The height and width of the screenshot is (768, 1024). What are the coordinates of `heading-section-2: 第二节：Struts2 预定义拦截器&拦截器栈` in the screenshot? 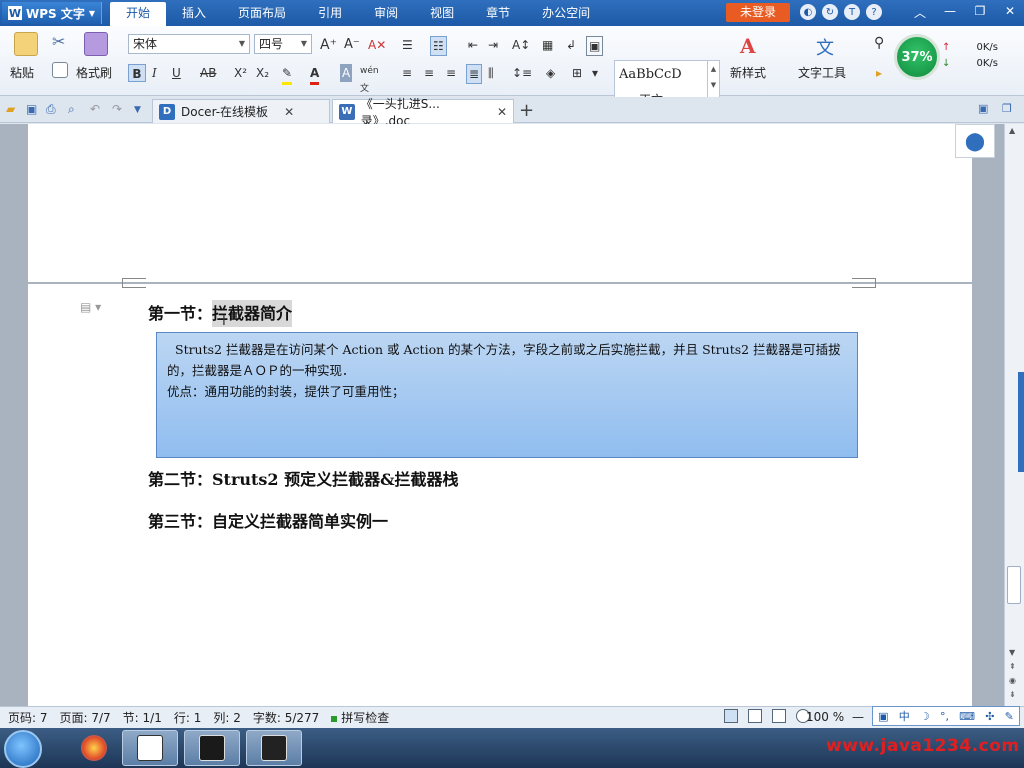 It's located at (303, 478).